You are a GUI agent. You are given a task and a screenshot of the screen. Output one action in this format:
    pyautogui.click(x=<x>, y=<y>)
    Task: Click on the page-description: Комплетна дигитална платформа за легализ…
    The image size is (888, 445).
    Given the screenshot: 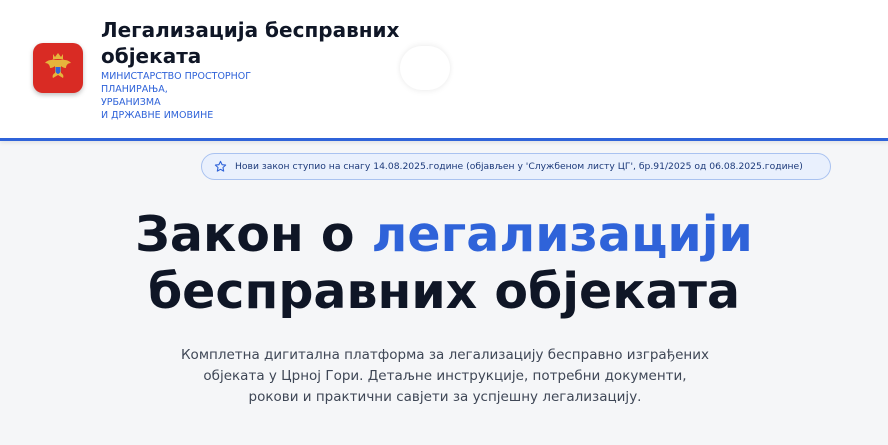 What is the action you would take?
    pyautogui.click(x=445, y=376)
    